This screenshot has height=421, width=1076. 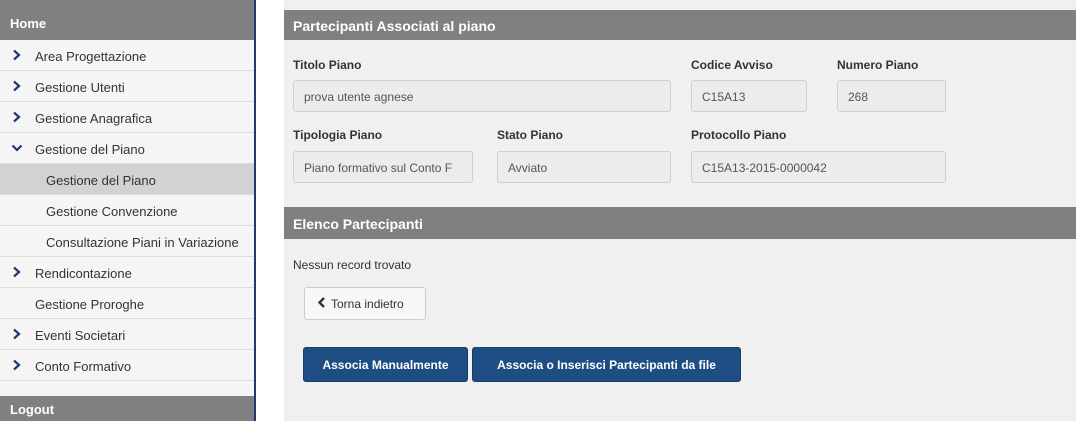 I want to click on sidebar-item-label: Gestione Utenti, so click(x=80, y=87).